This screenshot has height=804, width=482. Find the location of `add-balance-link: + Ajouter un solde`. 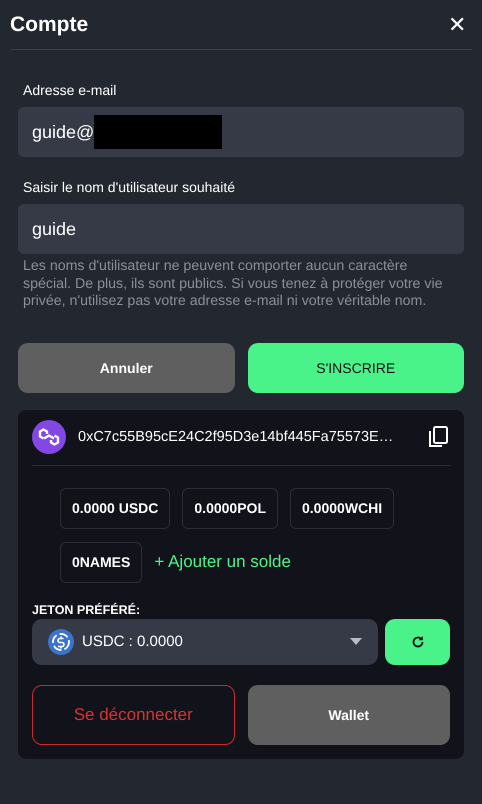

add-balance-link: + Ajouter un solde is located at coordinates (222, 562).